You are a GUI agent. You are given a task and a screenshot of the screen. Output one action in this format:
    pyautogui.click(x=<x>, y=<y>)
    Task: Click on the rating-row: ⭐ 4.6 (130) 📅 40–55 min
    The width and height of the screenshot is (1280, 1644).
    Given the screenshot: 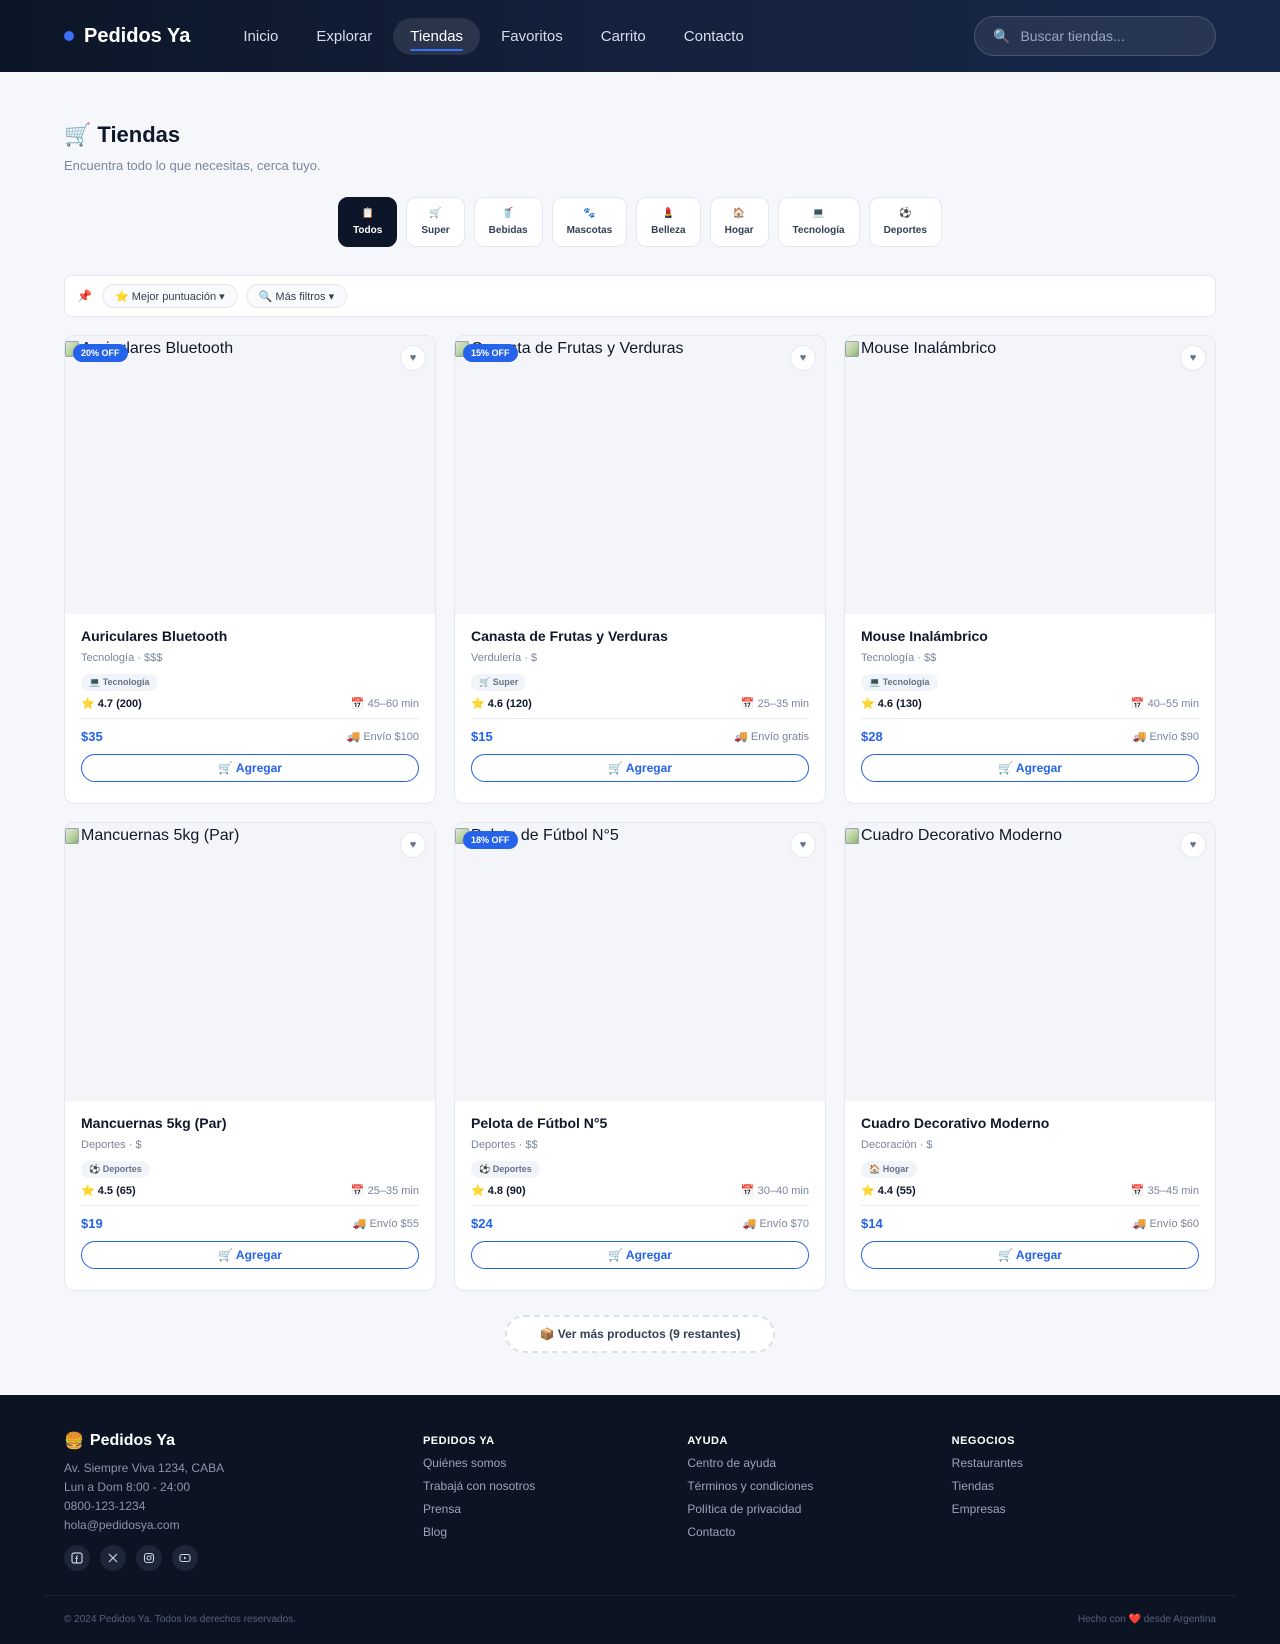 What is the action you would take?
    pyautogui.click(x=1030, y=703)
    